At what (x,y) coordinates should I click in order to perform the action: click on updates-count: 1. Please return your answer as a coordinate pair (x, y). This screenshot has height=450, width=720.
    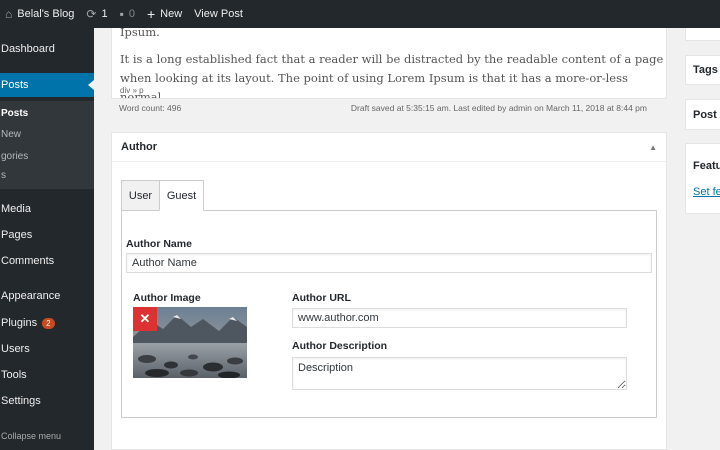
    Looking at the image, I should click on (104, 14).